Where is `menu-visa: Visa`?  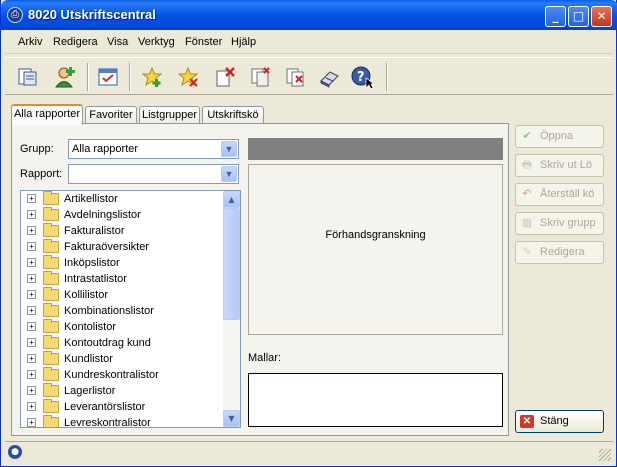 menu-visa: Visa is located at coordinates (117, 42).